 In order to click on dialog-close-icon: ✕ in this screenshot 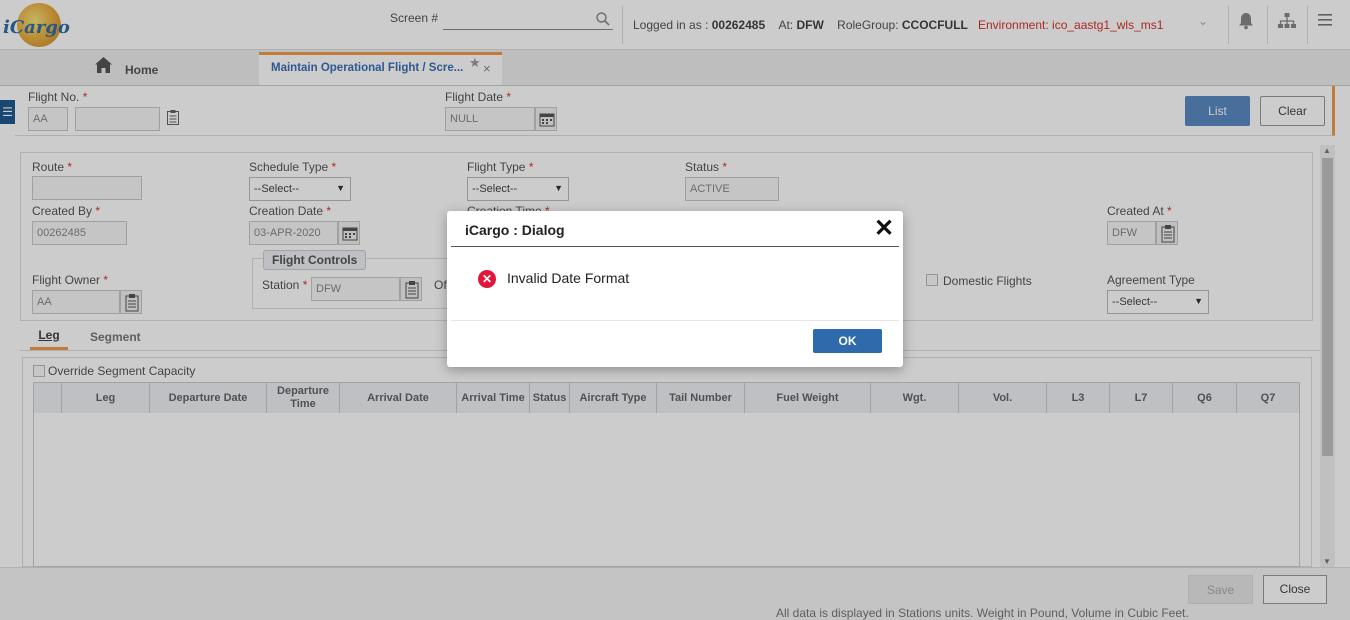, I will do `click(884, 229)`.